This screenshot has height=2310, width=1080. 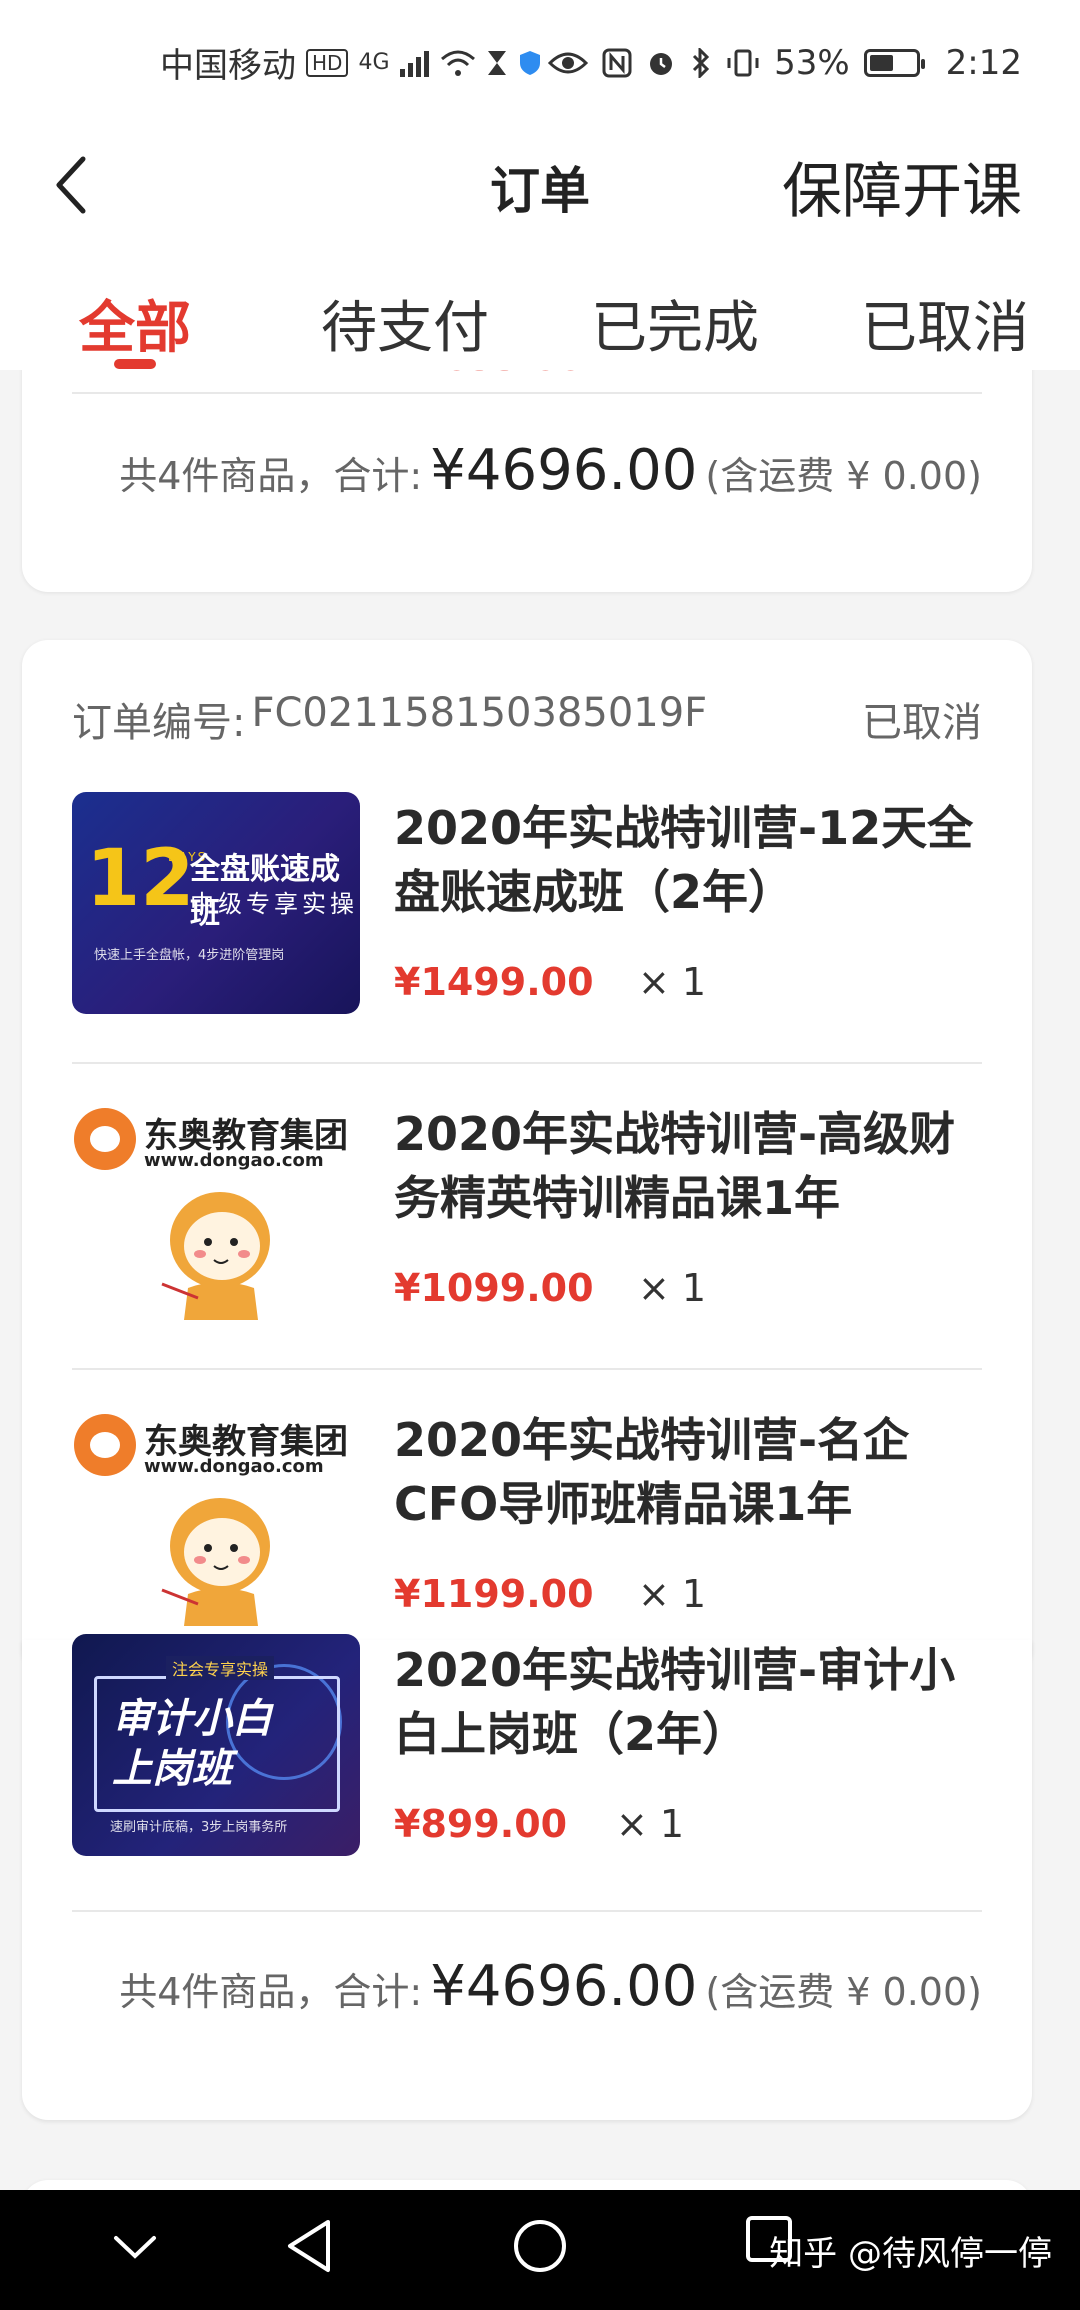 What do you see at coordinates (652, 1472) in the screenshot?
I see `item-title: 2020年实战特训营-名企CFO导师班精品课1年` at bounding box center [652, 1472].